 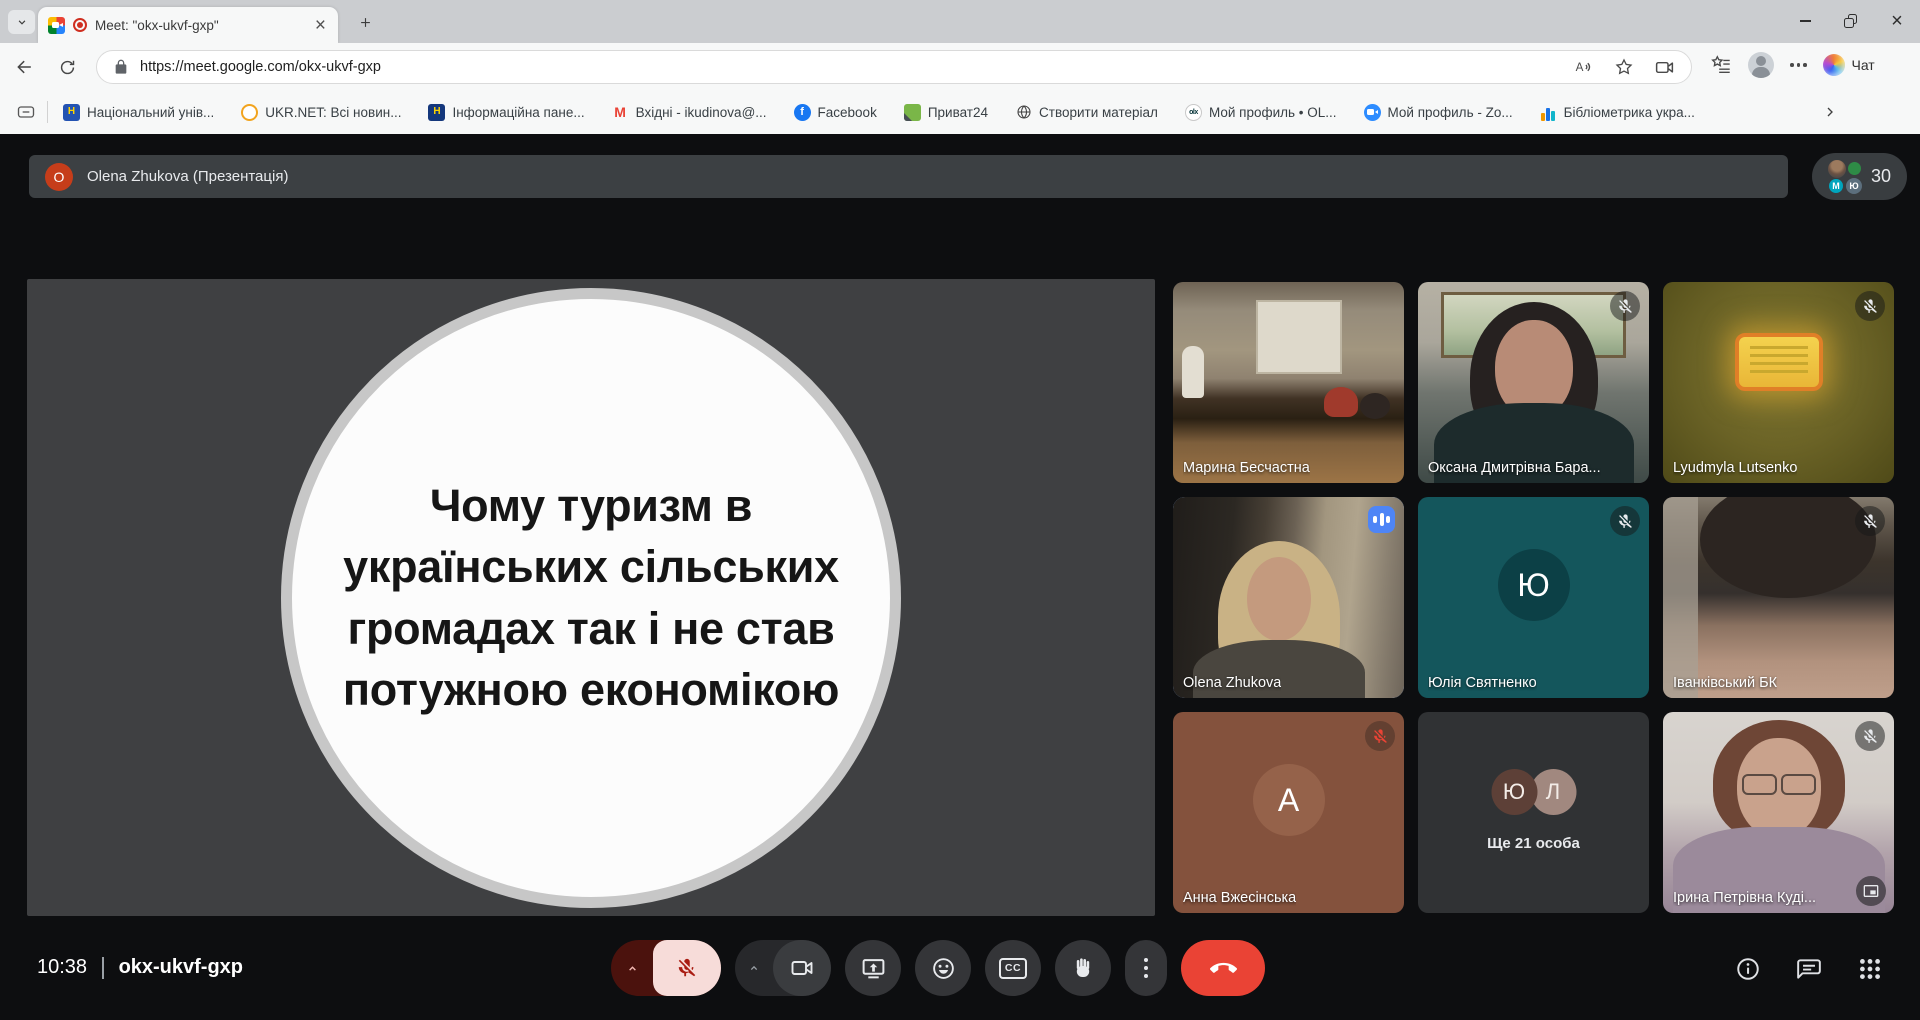 I want to click on university-favicon: Н, so click(x=71, y=112).